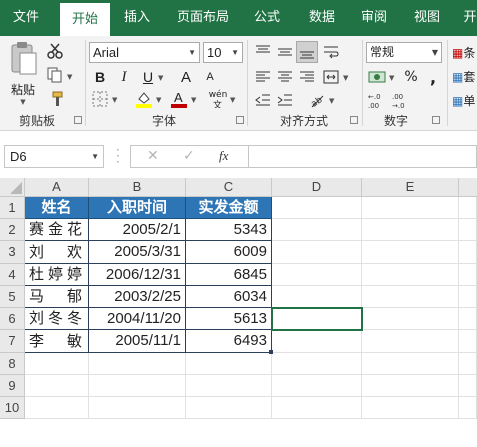 This screenshot has width=477, height=447. Describe the element at coordinates (57, 275) in the screenshot. I see `table-cell: 杜婷婷` at that location.